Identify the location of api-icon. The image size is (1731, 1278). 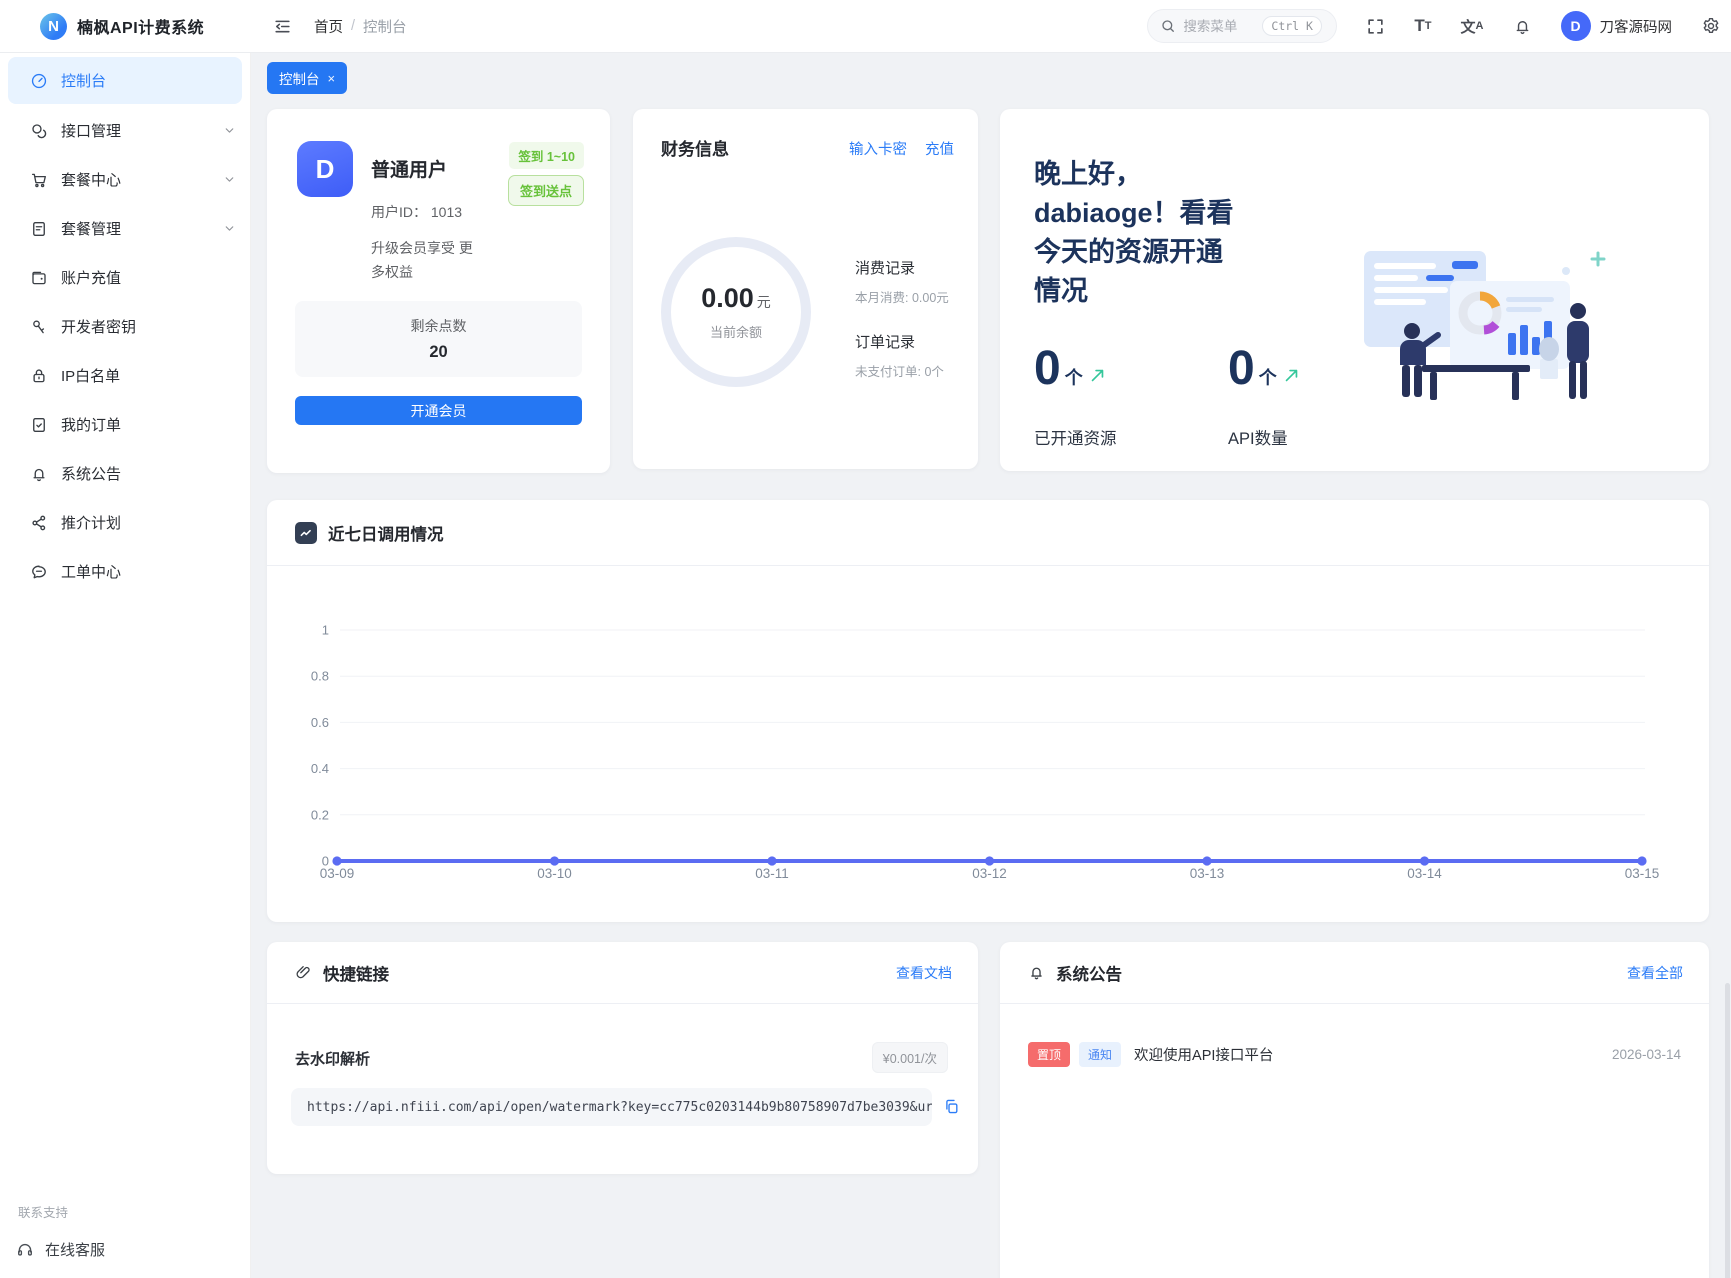
(39, 131).